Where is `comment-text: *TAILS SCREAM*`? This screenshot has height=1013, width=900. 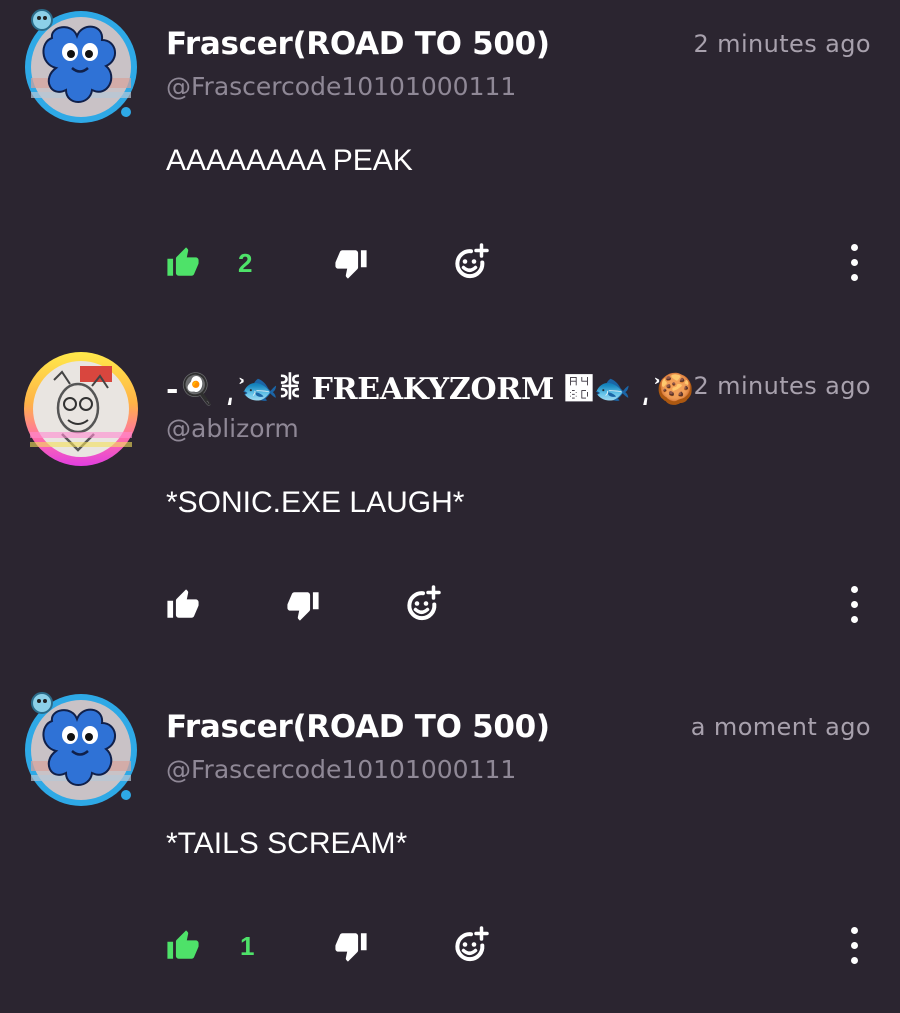 comment-text: *TAILS SCREAM* is located at coordinates (287, 843).